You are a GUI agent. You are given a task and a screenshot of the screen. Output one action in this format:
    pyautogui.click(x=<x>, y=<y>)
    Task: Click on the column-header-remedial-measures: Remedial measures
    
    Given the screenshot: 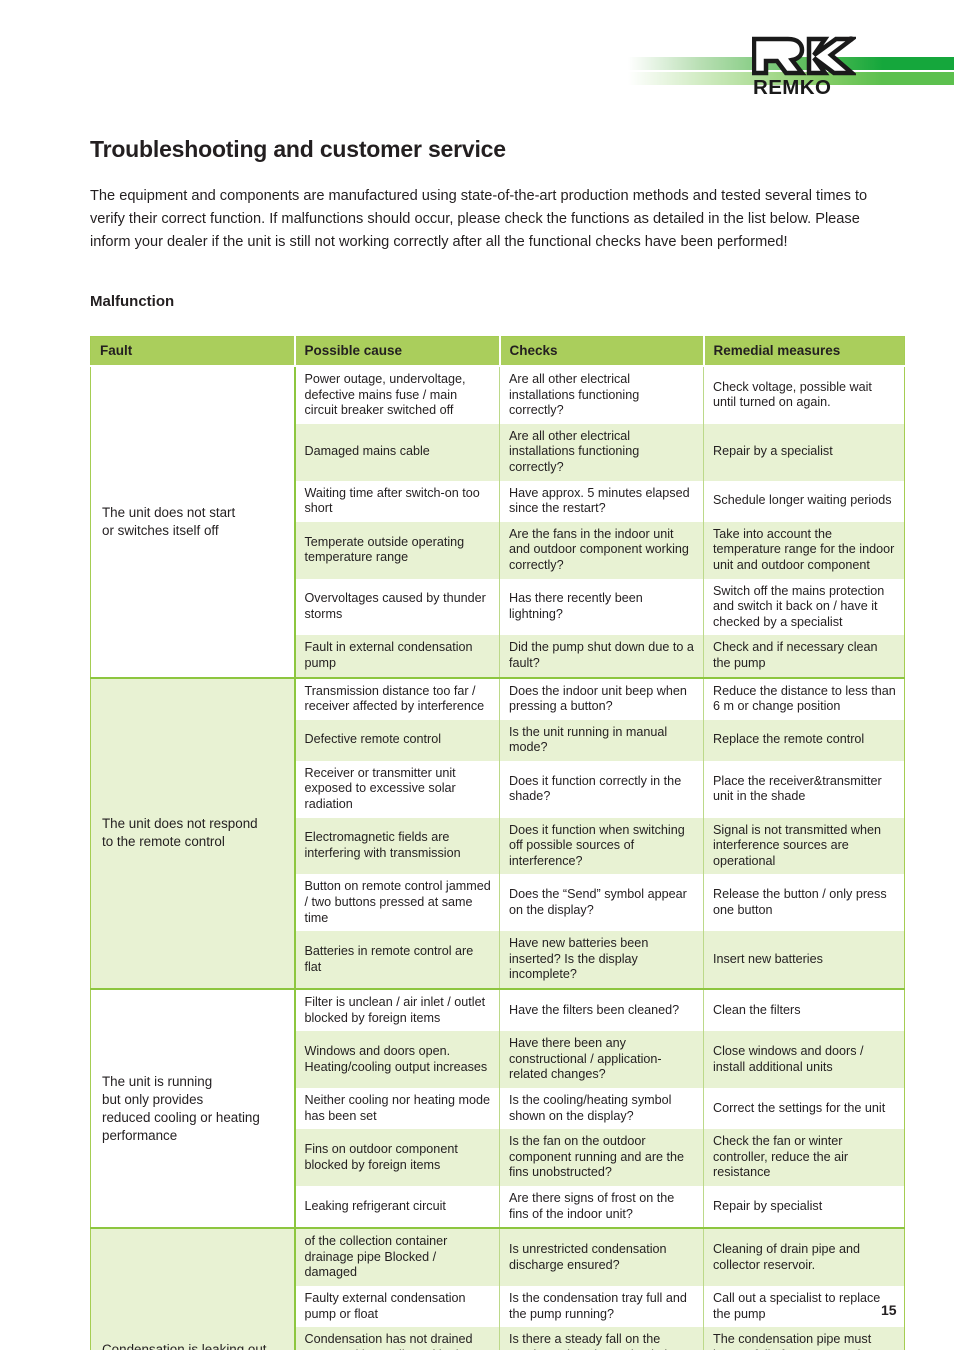 What is the action you would take?
    pyautogui.click(x=804, y=351)
    